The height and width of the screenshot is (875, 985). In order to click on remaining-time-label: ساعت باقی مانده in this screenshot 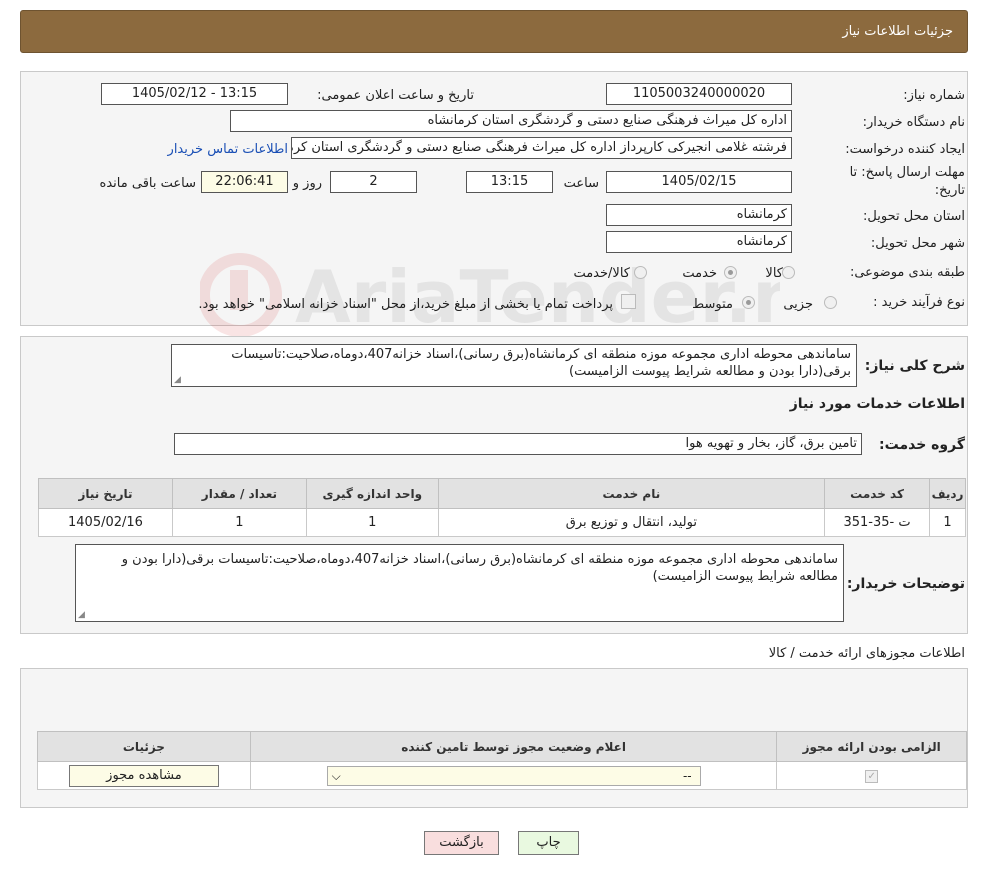, I will do `click(147, 183)`.